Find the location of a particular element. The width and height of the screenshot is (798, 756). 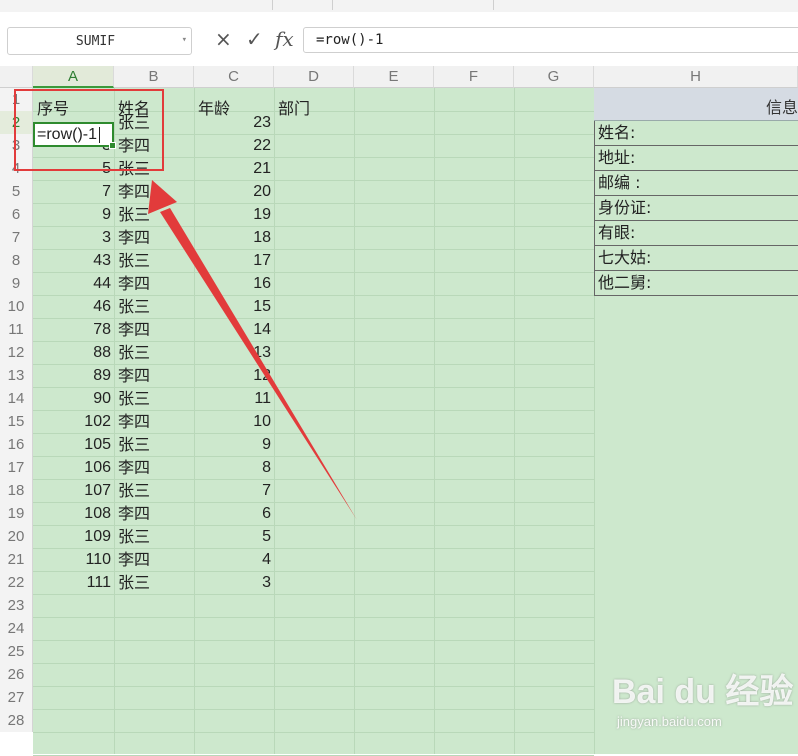

watermark-url: jingyan.baidu.com is located at coordinates (669, 721).